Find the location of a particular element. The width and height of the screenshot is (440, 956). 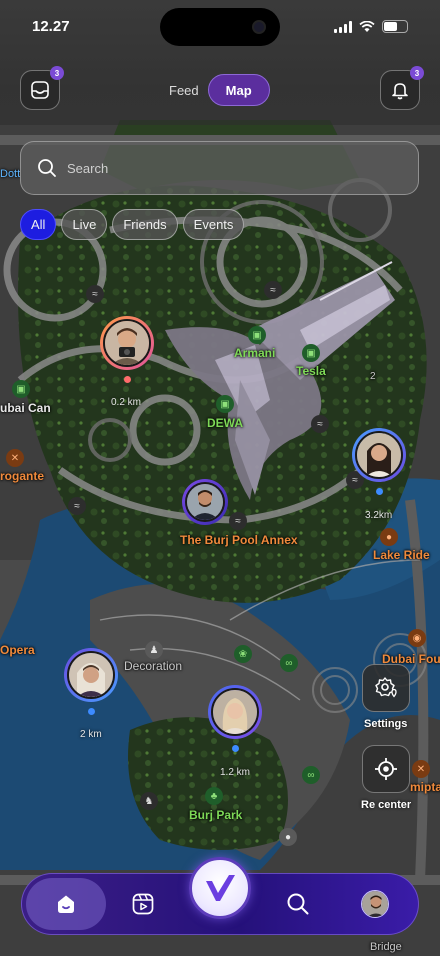

inbox-icon is located at coordinates (40, 90).